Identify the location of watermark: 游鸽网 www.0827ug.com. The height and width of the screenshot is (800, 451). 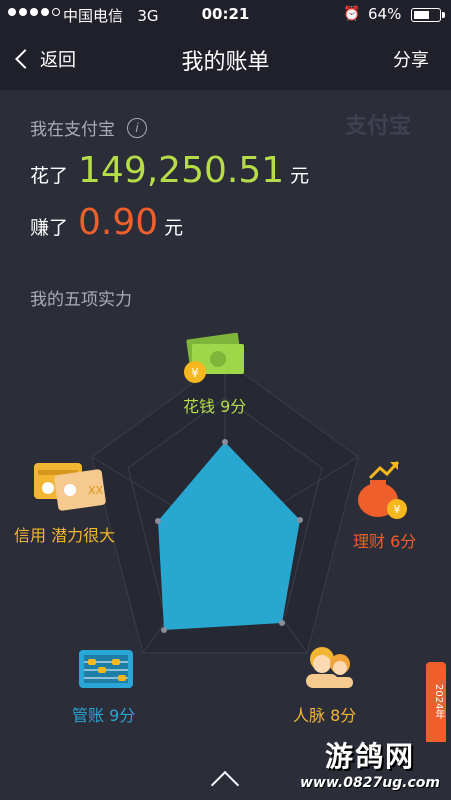
(370, 763).